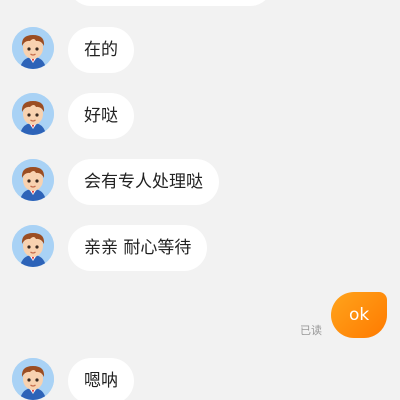  I want to click on message-bubble: 在的, so click(101, 50).